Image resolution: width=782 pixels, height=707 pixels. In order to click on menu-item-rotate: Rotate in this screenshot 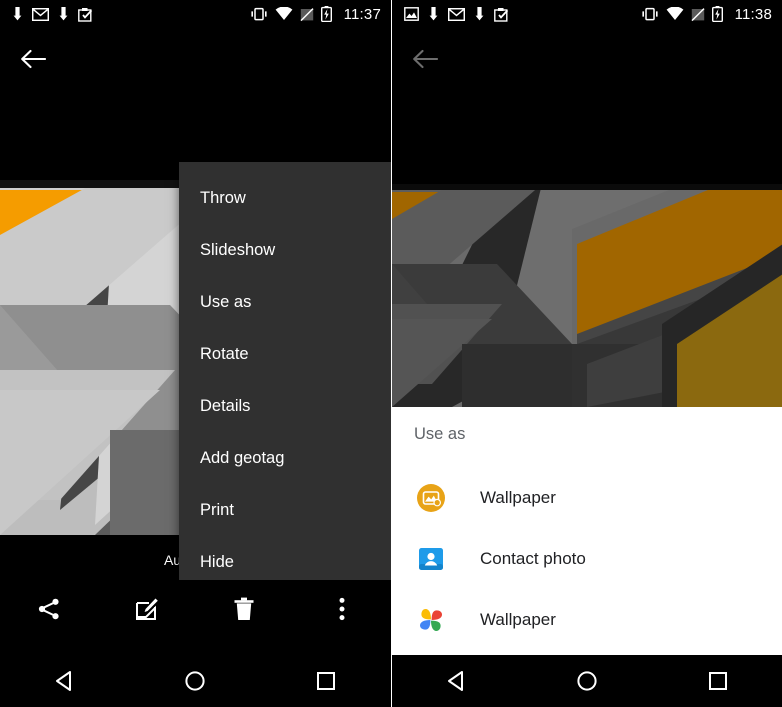, I will do `click(285, 354)`.